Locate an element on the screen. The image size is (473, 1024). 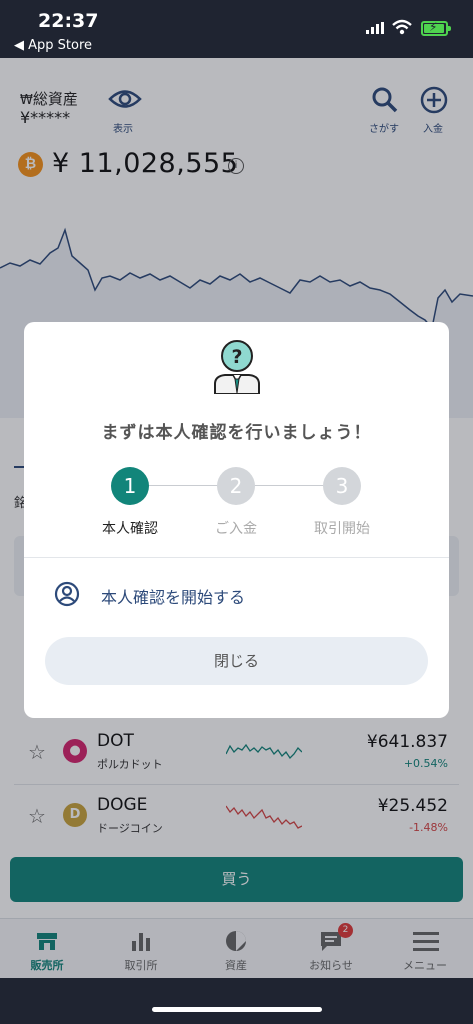
home-indicator is located at coordinates (237, 1009).